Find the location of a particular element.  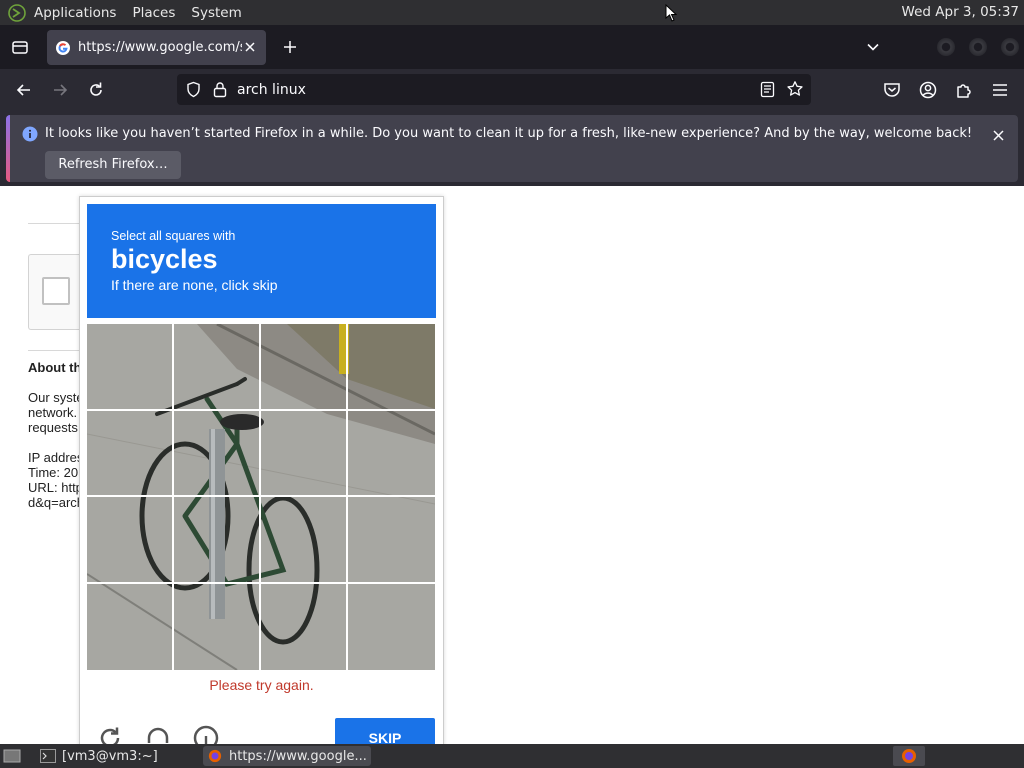

account-icon is located at coordinates (928, 90).